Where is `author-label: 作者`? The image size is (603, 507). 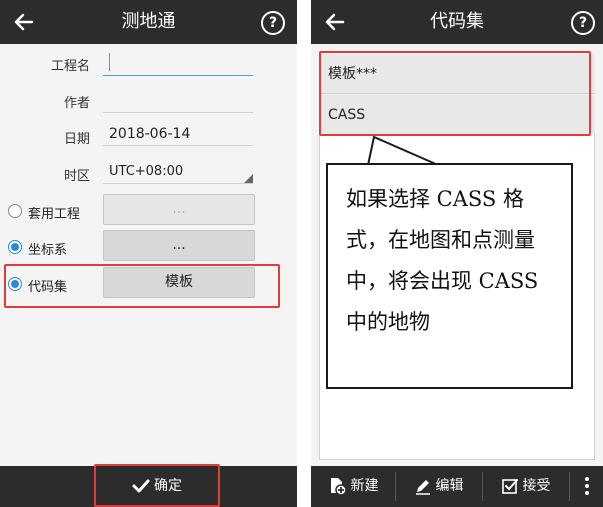
author-label: 作者 is located at coordinates (76, 103).